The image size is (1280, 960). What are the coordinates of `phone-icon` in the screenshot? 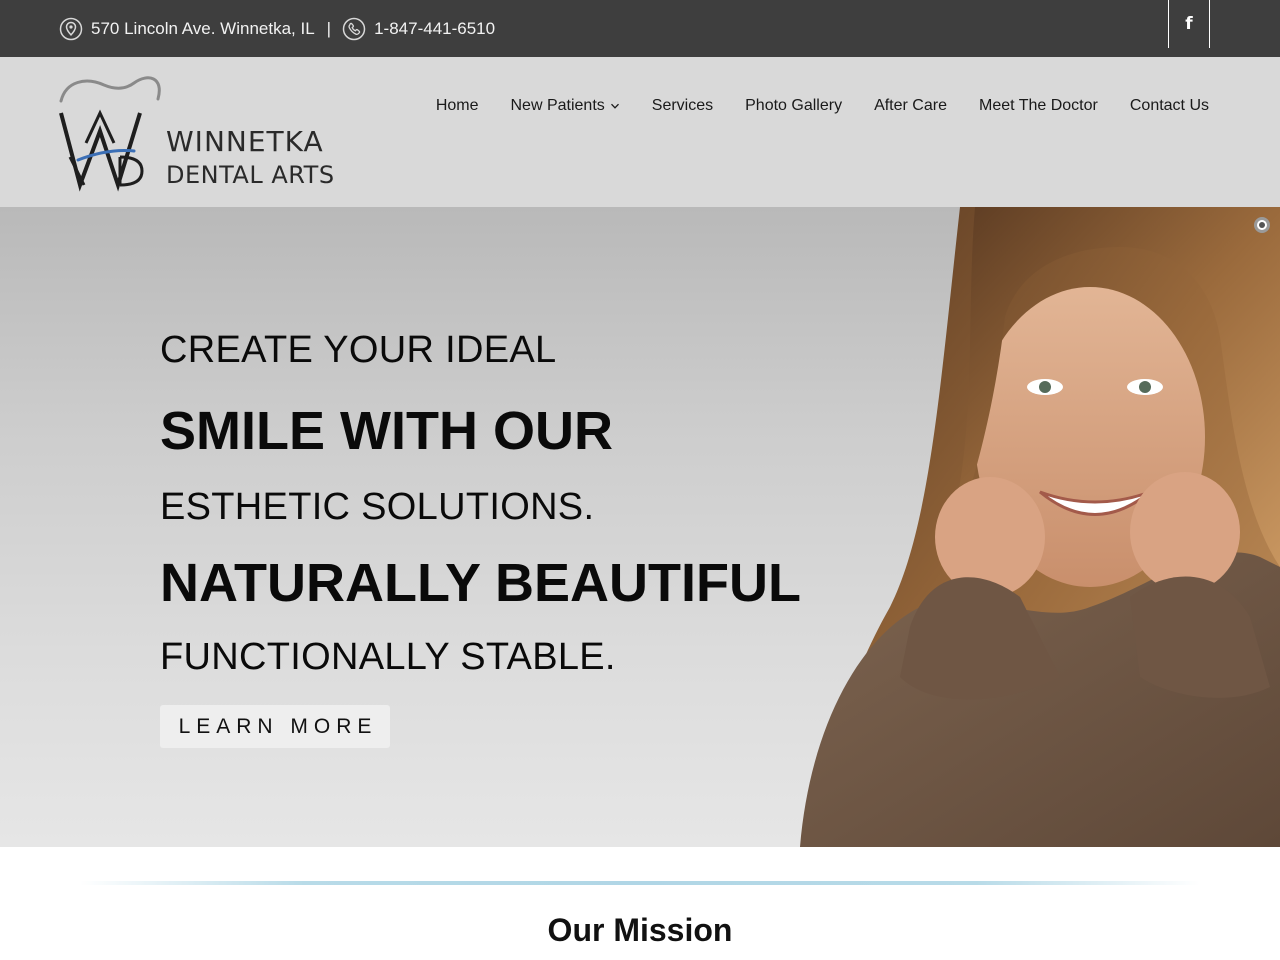 It's located at (354, 29).